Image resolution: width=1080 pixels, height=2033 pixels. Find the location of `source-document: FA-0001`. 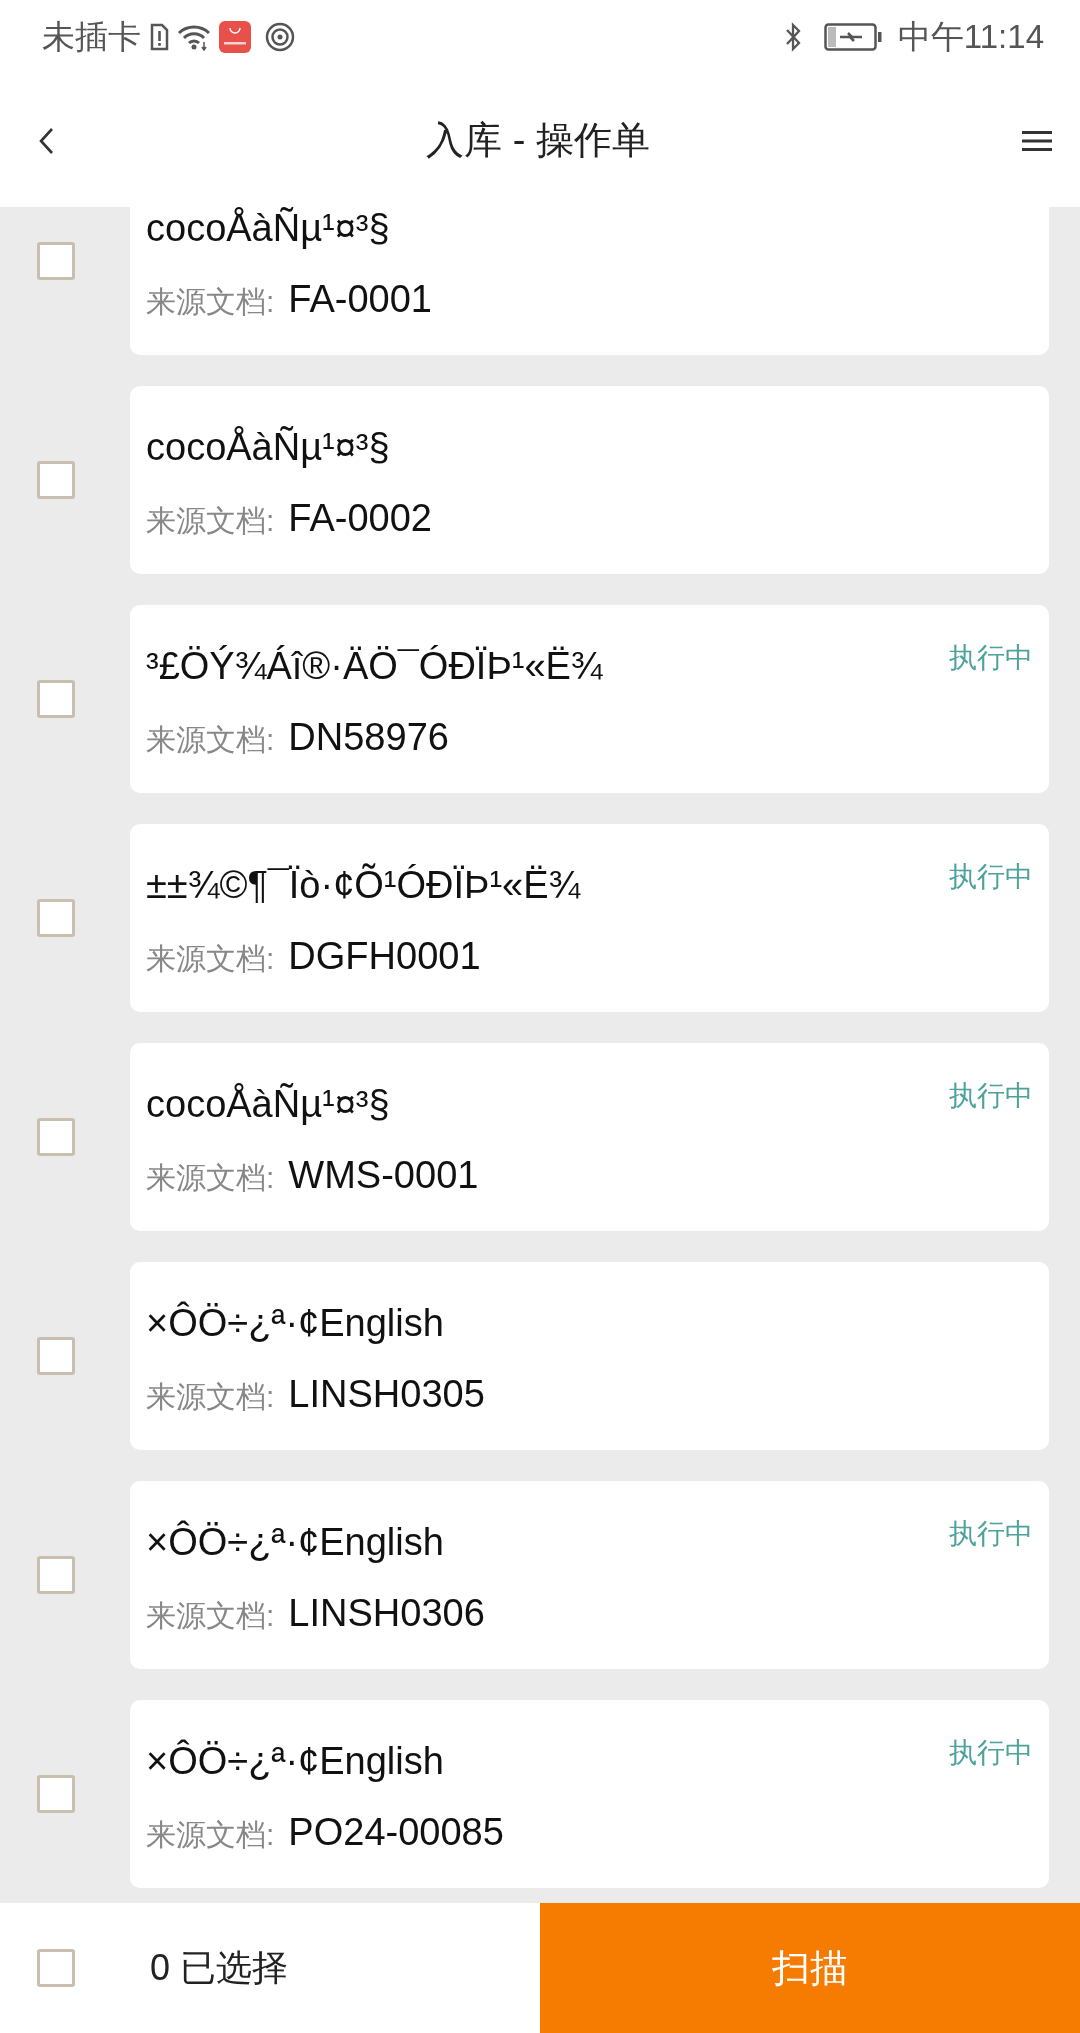

source-document: FA-0001 is located at coordinates (360, 299).